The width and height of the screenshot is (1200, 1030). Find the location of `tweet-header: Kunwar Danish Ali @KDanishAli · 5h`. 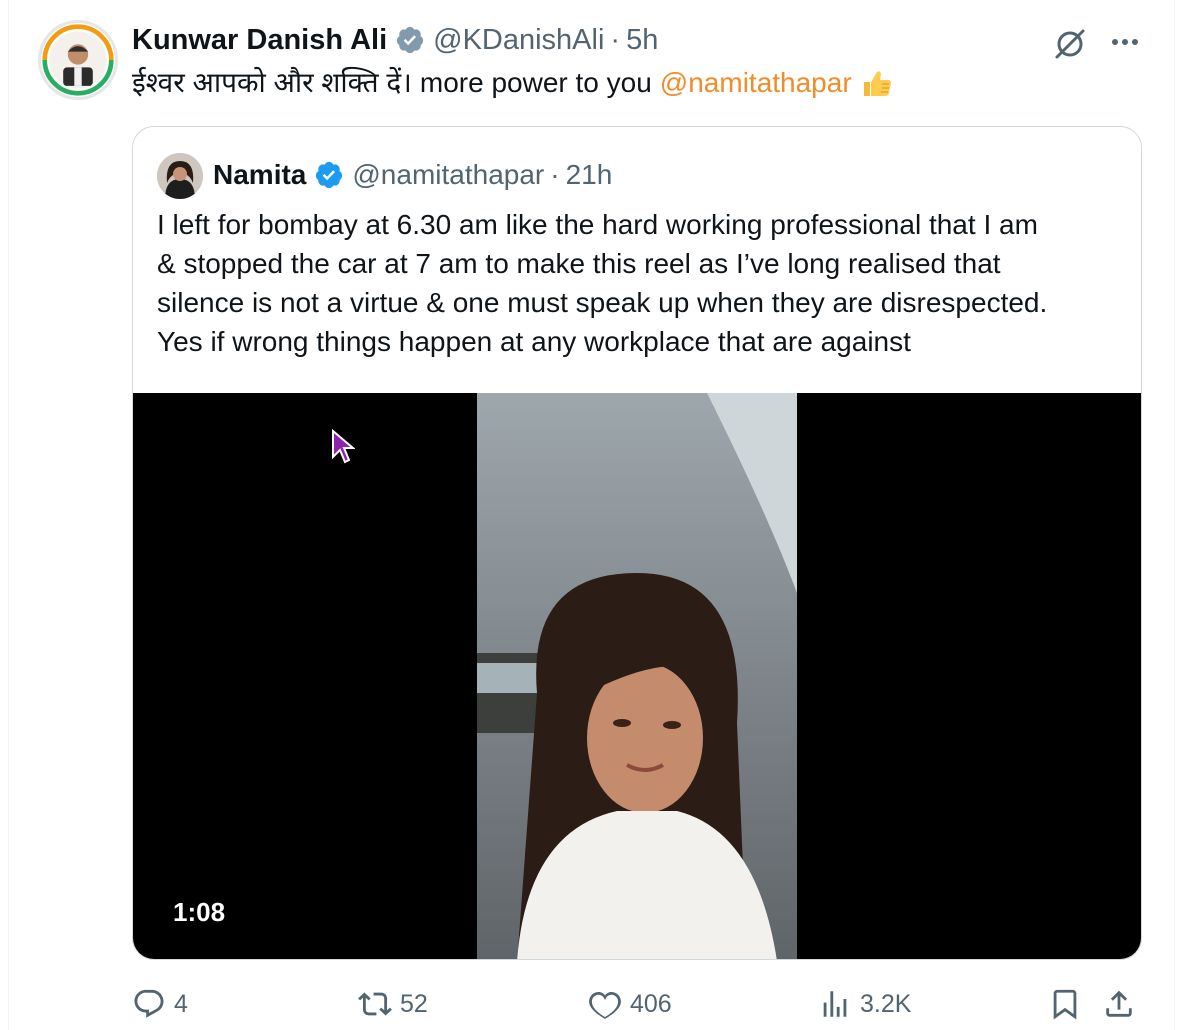

tweet-header: Kunwar Danish Ali @KDanishAli · 5h is located at coordinates (395, 40).